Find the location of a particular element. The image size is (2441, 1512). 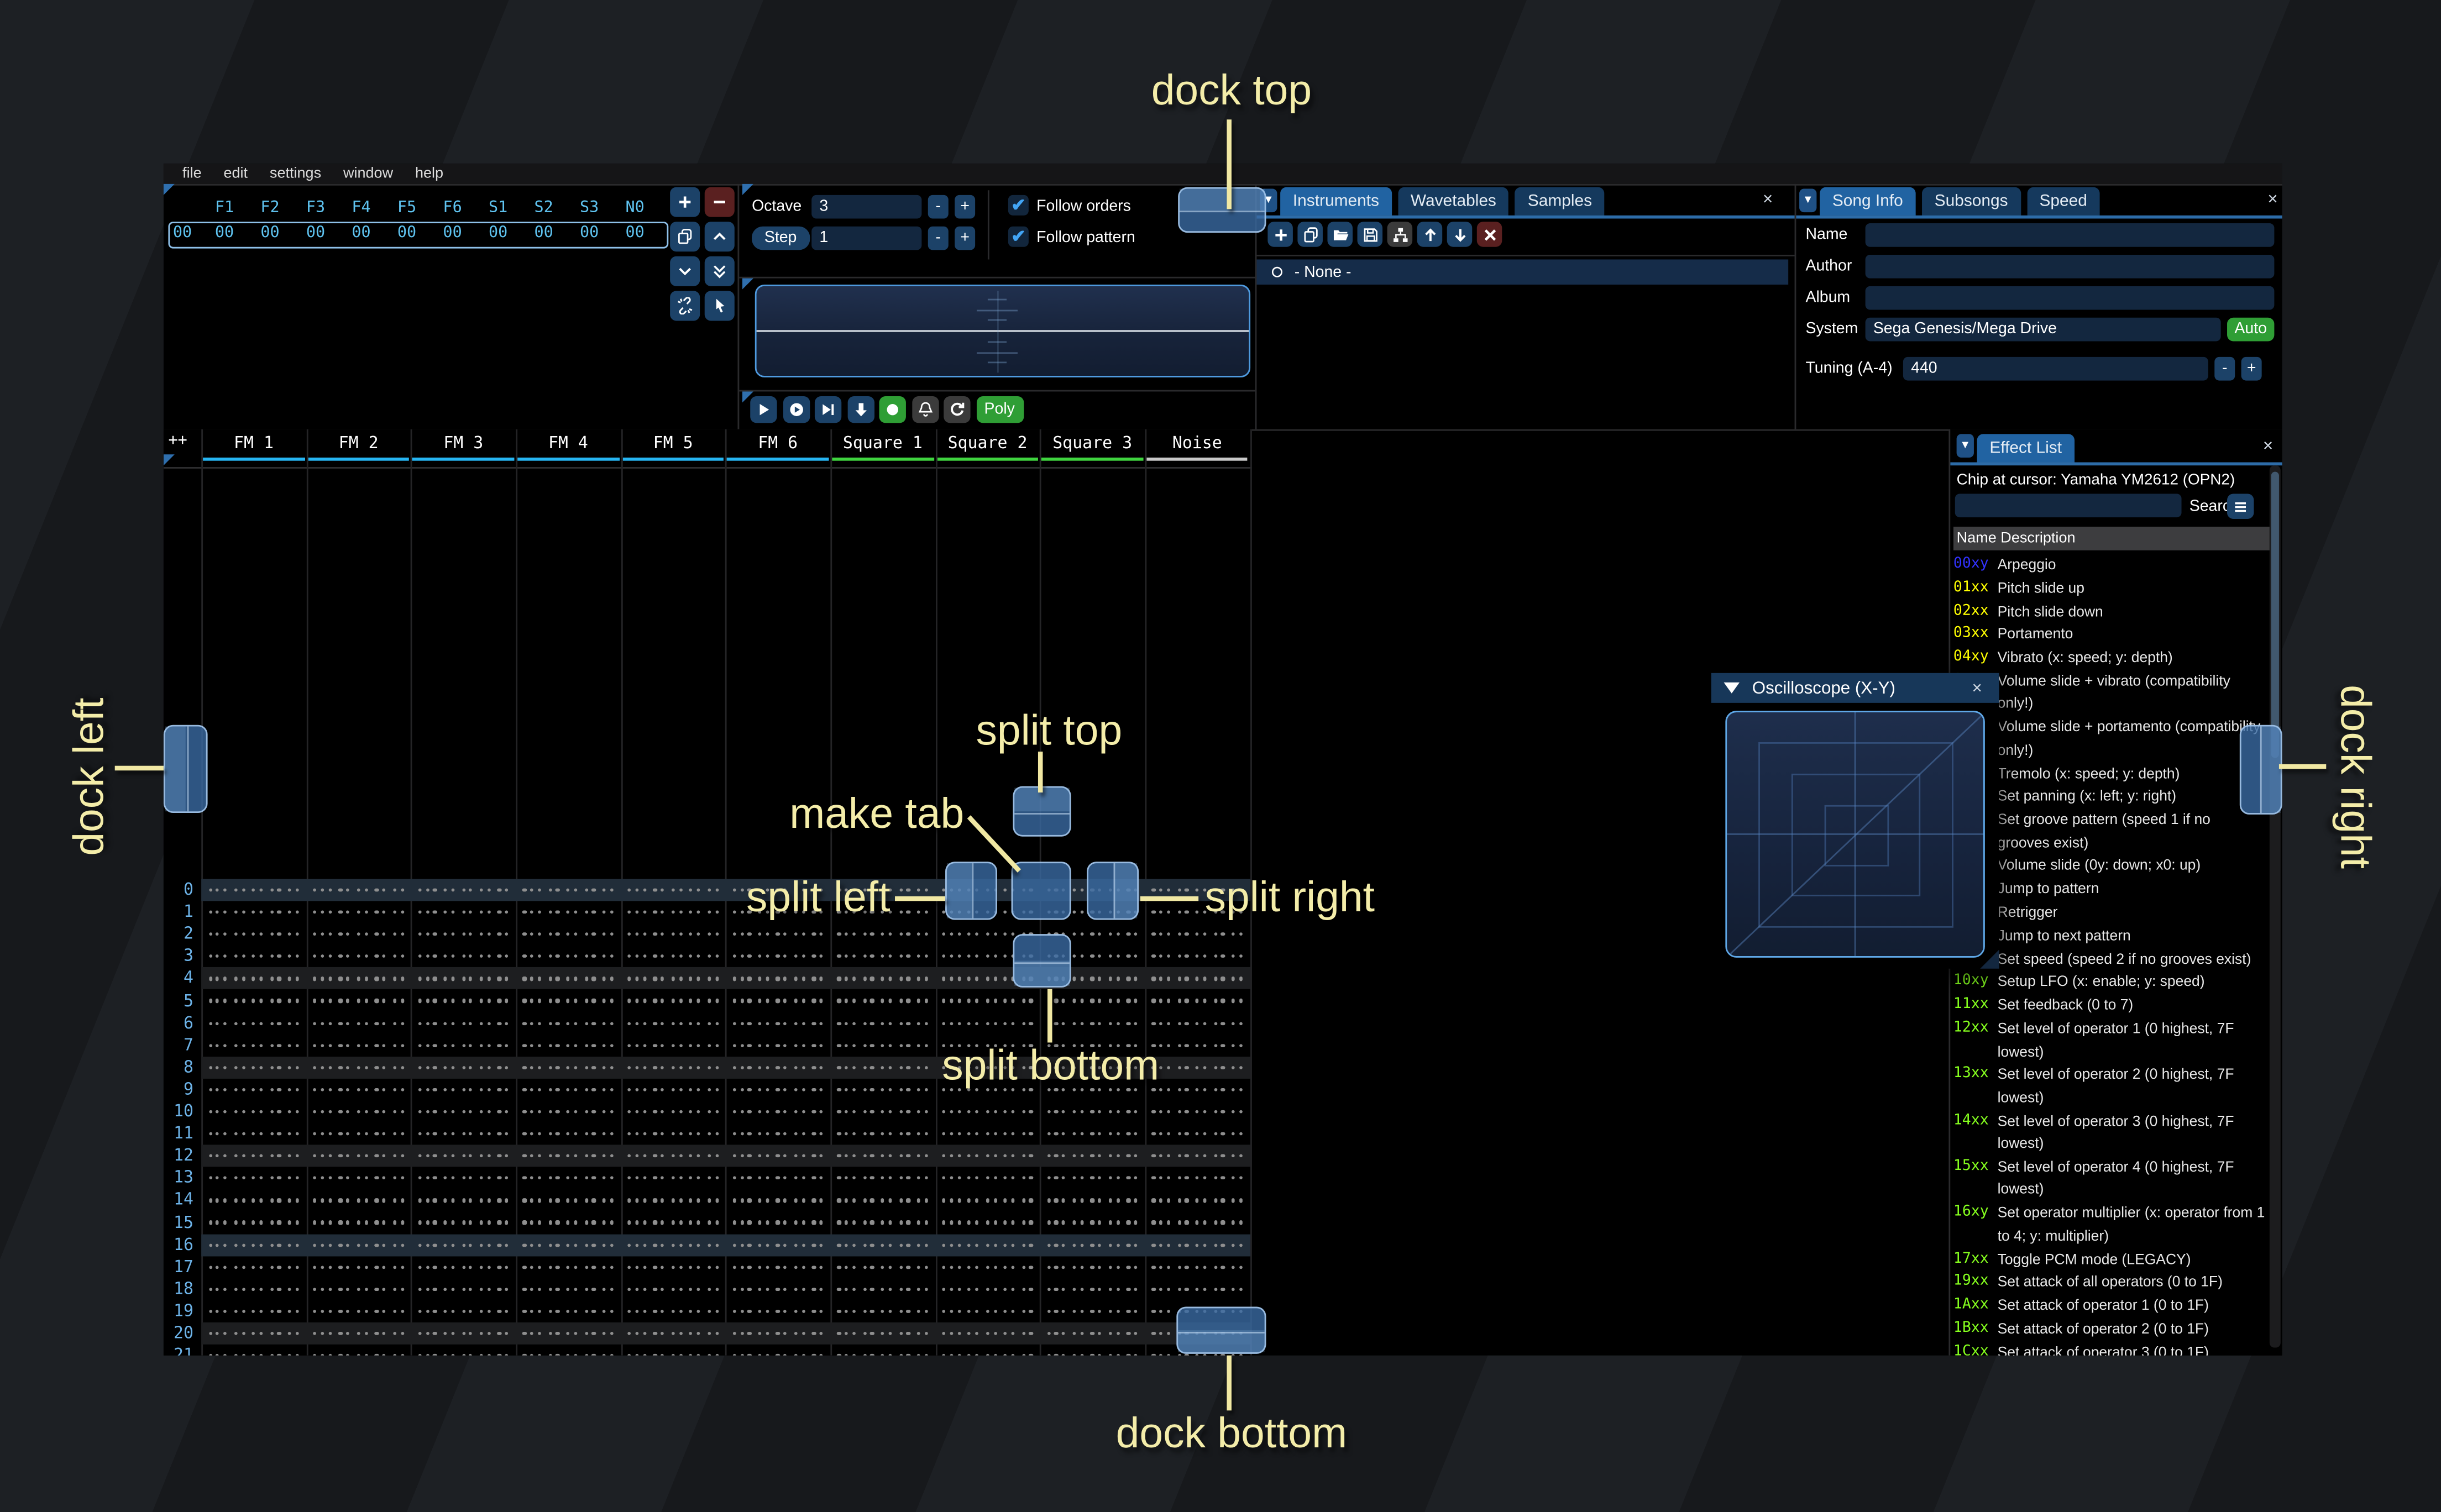

pattern-row-19: 19 is located at coordinates (707, 1311).